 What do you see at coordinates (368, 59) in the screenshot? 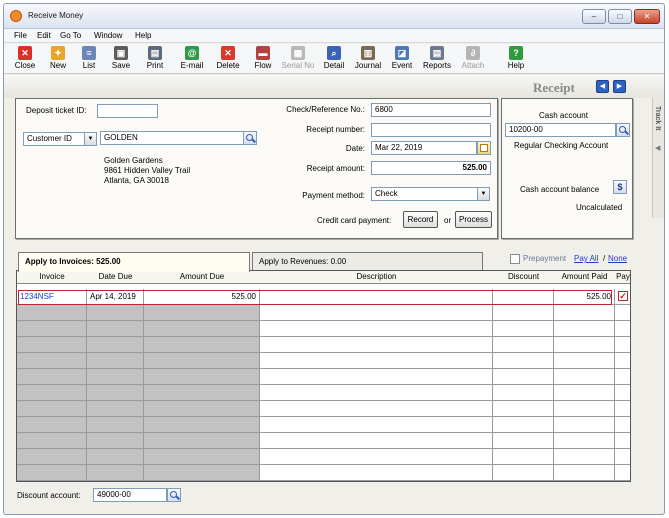
I see `journal-button: ▥ Journal` at bounding box center [368, 59].